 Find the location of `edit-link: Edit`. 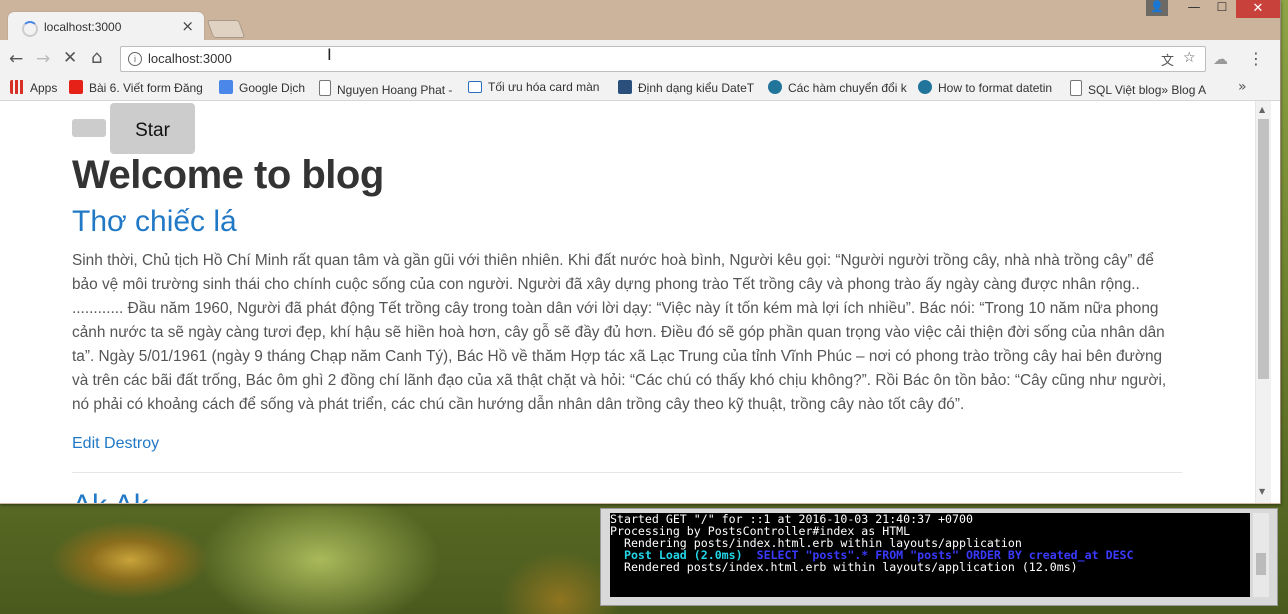

edit-link: Edit is located at coordinates (86, 443).